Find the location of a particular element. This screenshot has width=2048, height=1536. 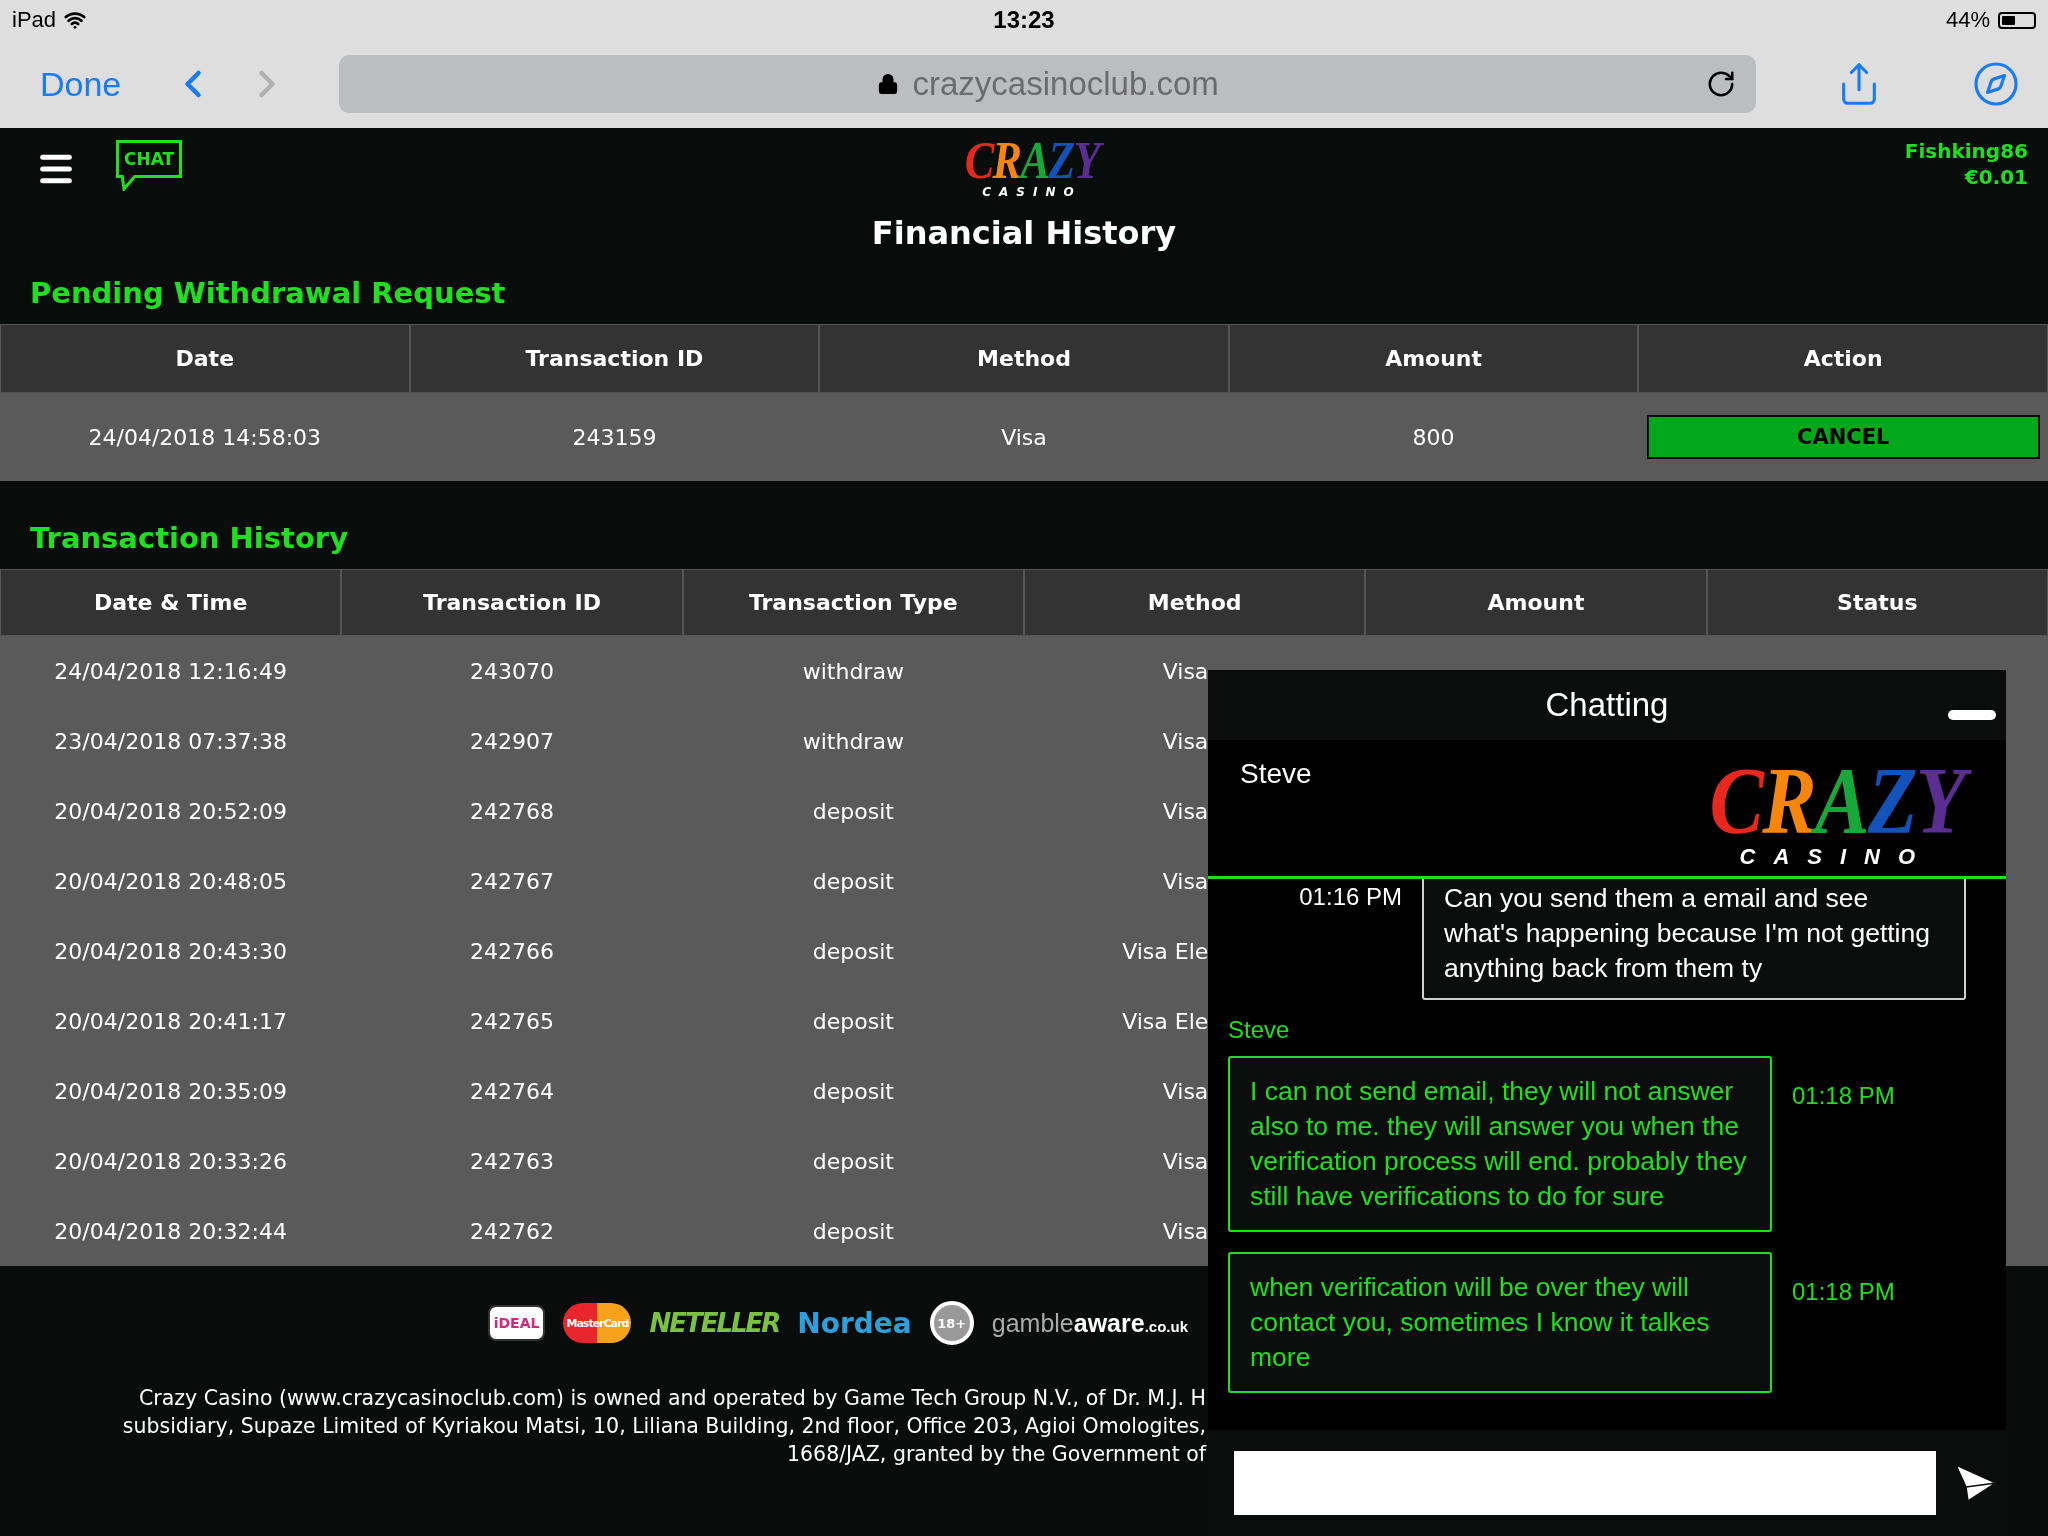

ideal-logo: iDEAL is located at coordinates (516, 1323).